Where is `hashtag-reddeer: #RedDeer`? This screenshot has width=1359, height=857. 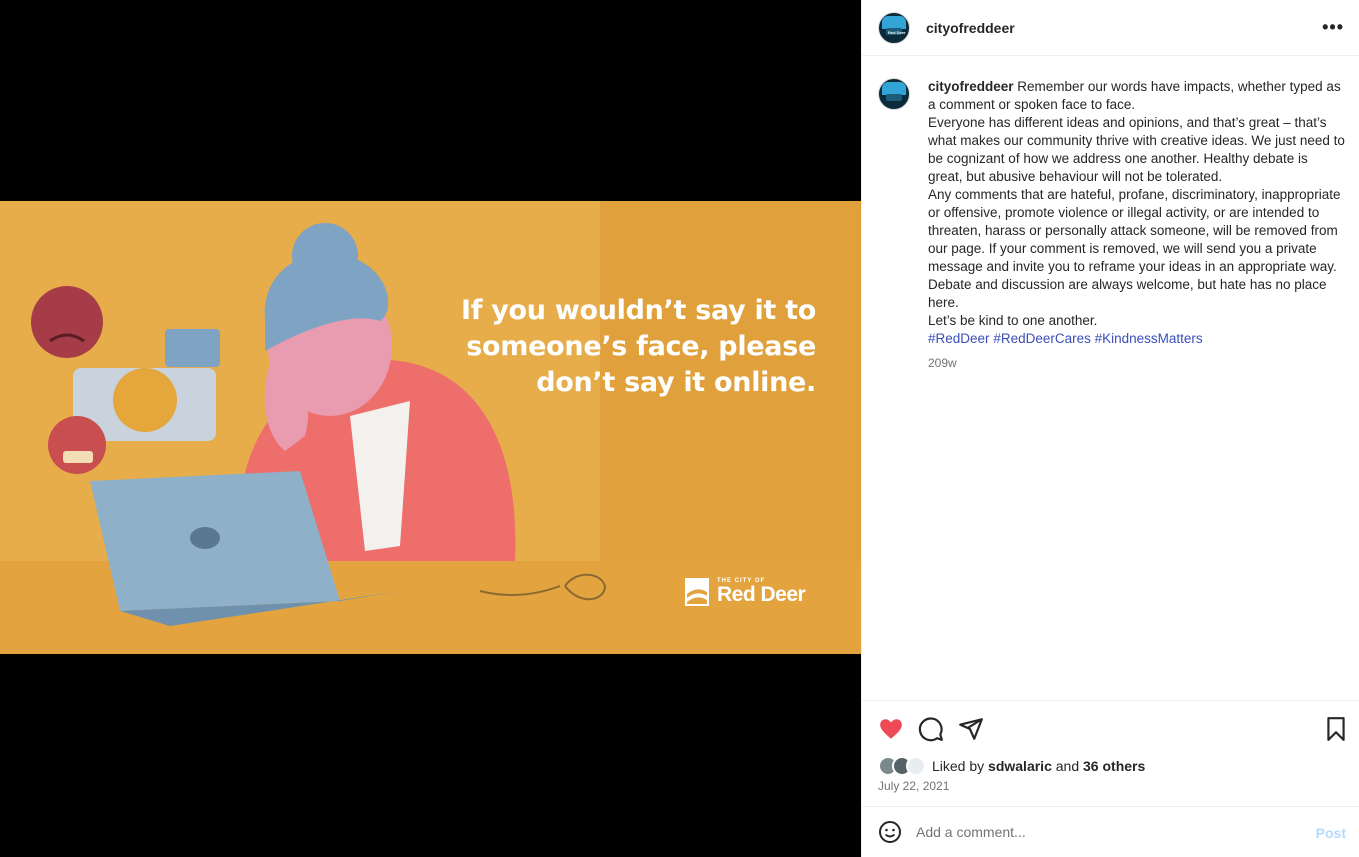 hashtag-reddeer: #RedDeer is located at coordinates (959, 338).